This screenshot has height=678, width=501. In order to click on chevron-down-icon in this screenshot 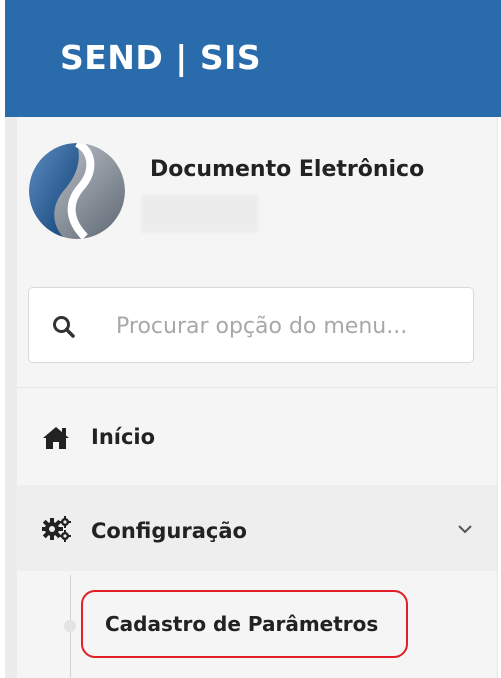, I will do `click(465, 529)`.